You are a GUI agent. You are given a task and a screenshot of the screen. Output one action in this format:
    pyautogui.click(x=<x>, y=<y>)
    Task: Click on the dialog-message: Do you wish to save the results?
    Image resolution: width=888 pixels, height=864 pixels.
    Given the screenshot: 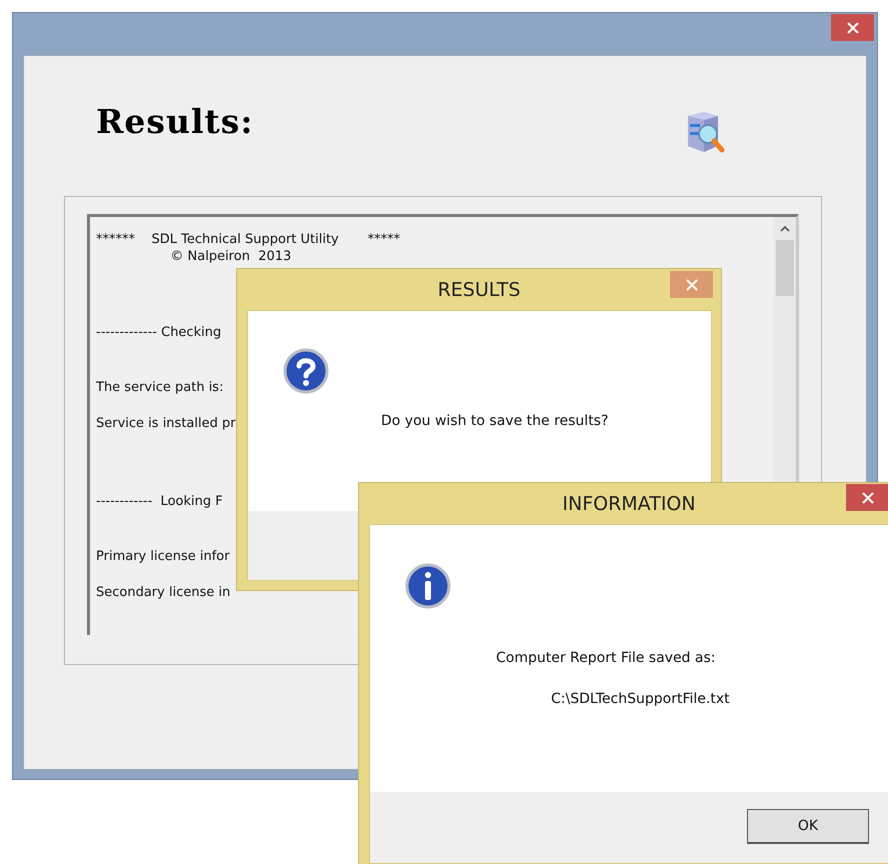 What is the action you would take?
    pyautogui.click(x=494, y=421)
    